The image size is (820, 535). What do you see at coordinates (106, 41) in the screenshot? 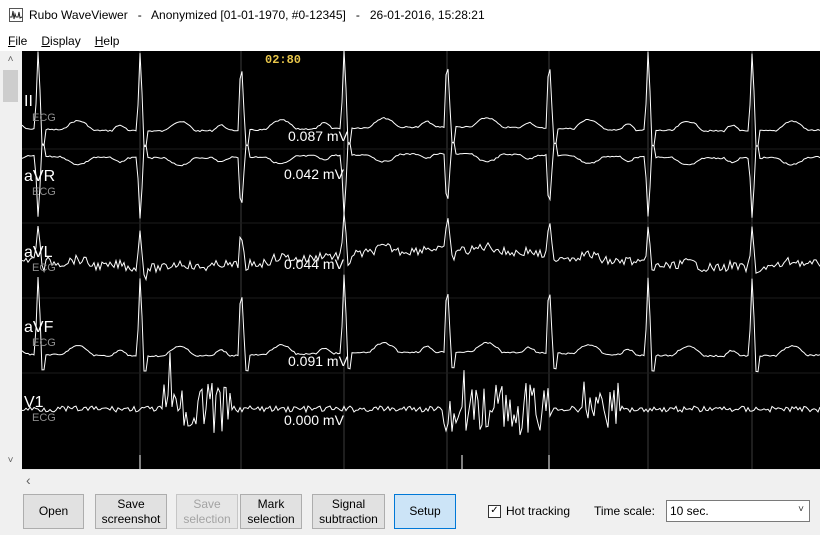
I see `menu-help: Help` at bounding box center [106, 41].